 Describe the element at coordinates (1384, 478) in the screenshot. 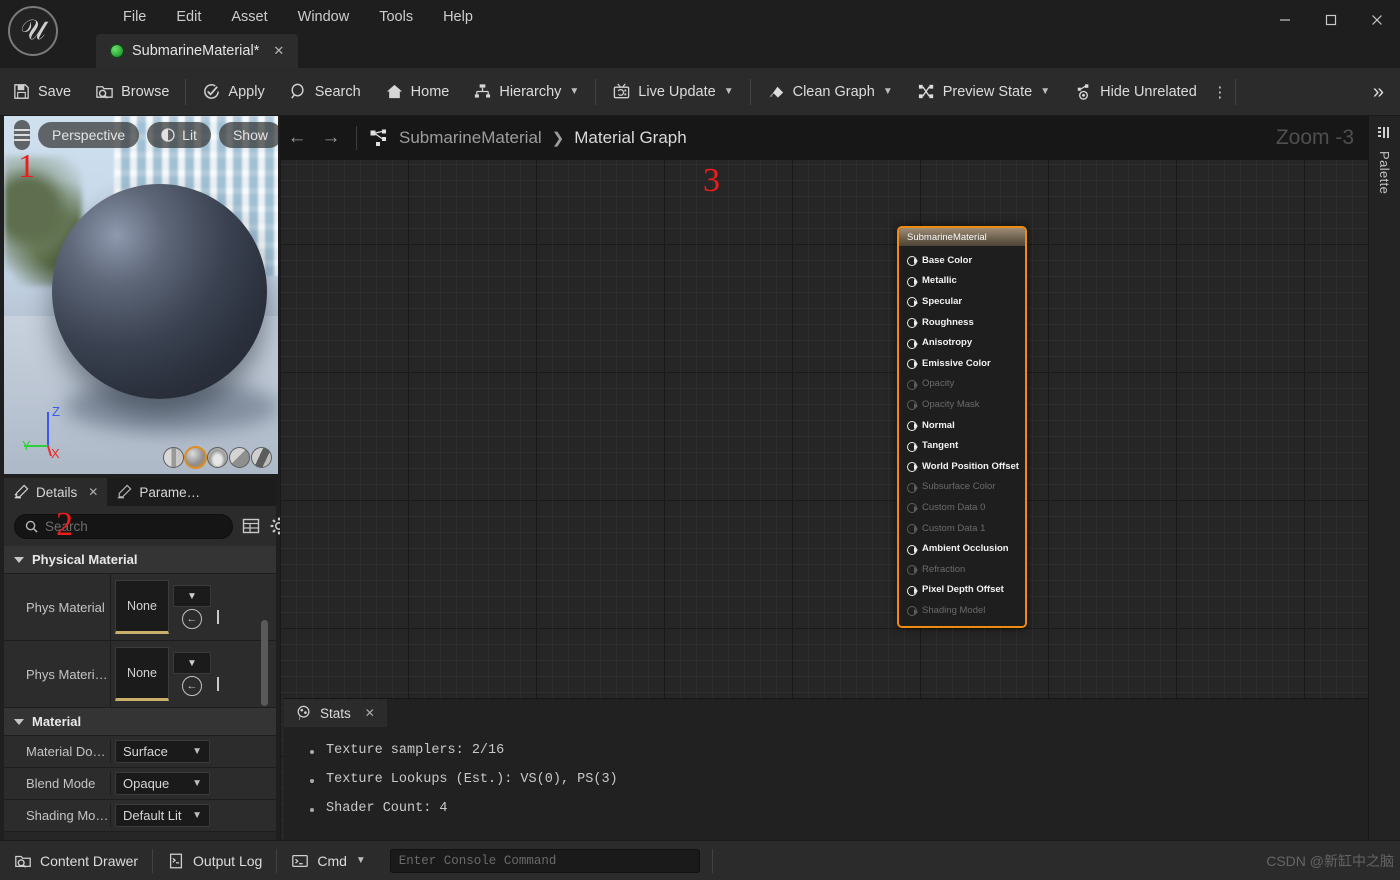

I see `palette-rail: Palette` at that location.